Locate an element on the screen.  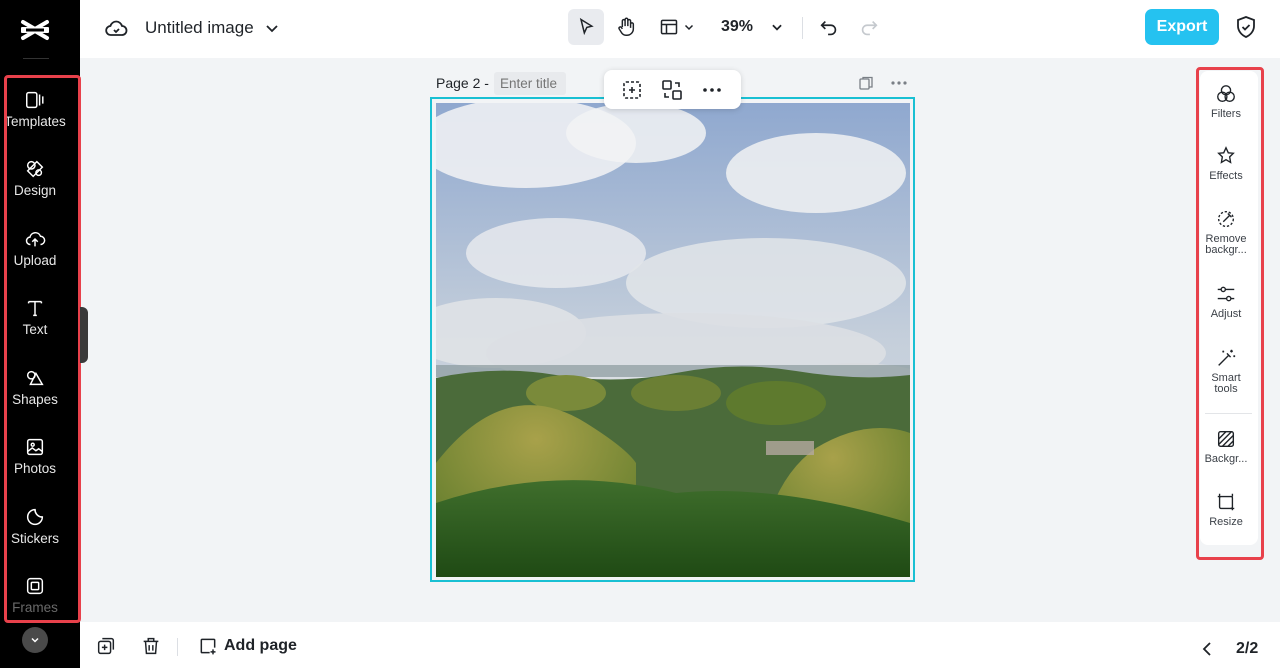
layout-menu-button is located at coordinates (677, 27).